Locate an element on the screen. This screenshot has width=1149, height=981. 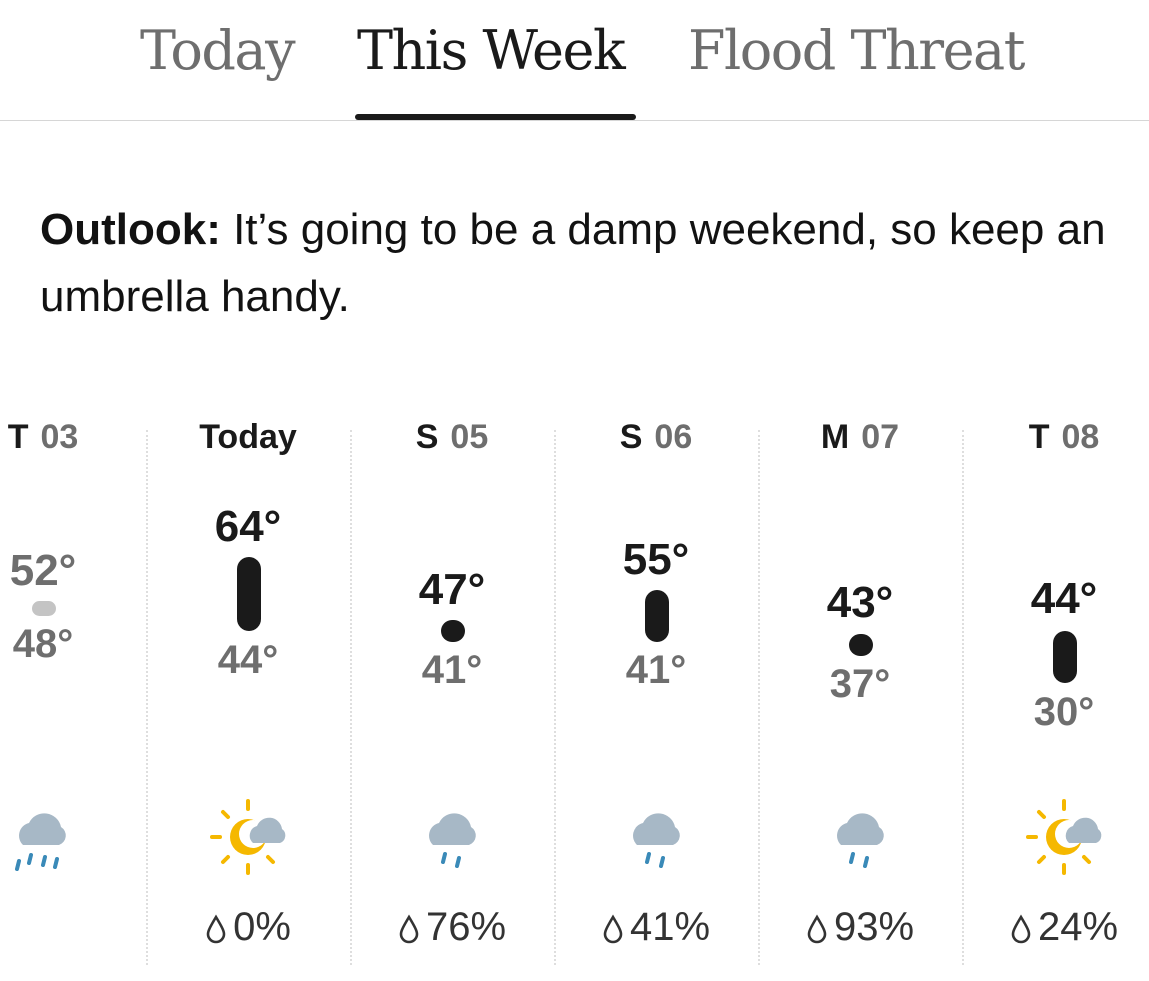
precip-chance: 76% is located at coordinates (452, 929).